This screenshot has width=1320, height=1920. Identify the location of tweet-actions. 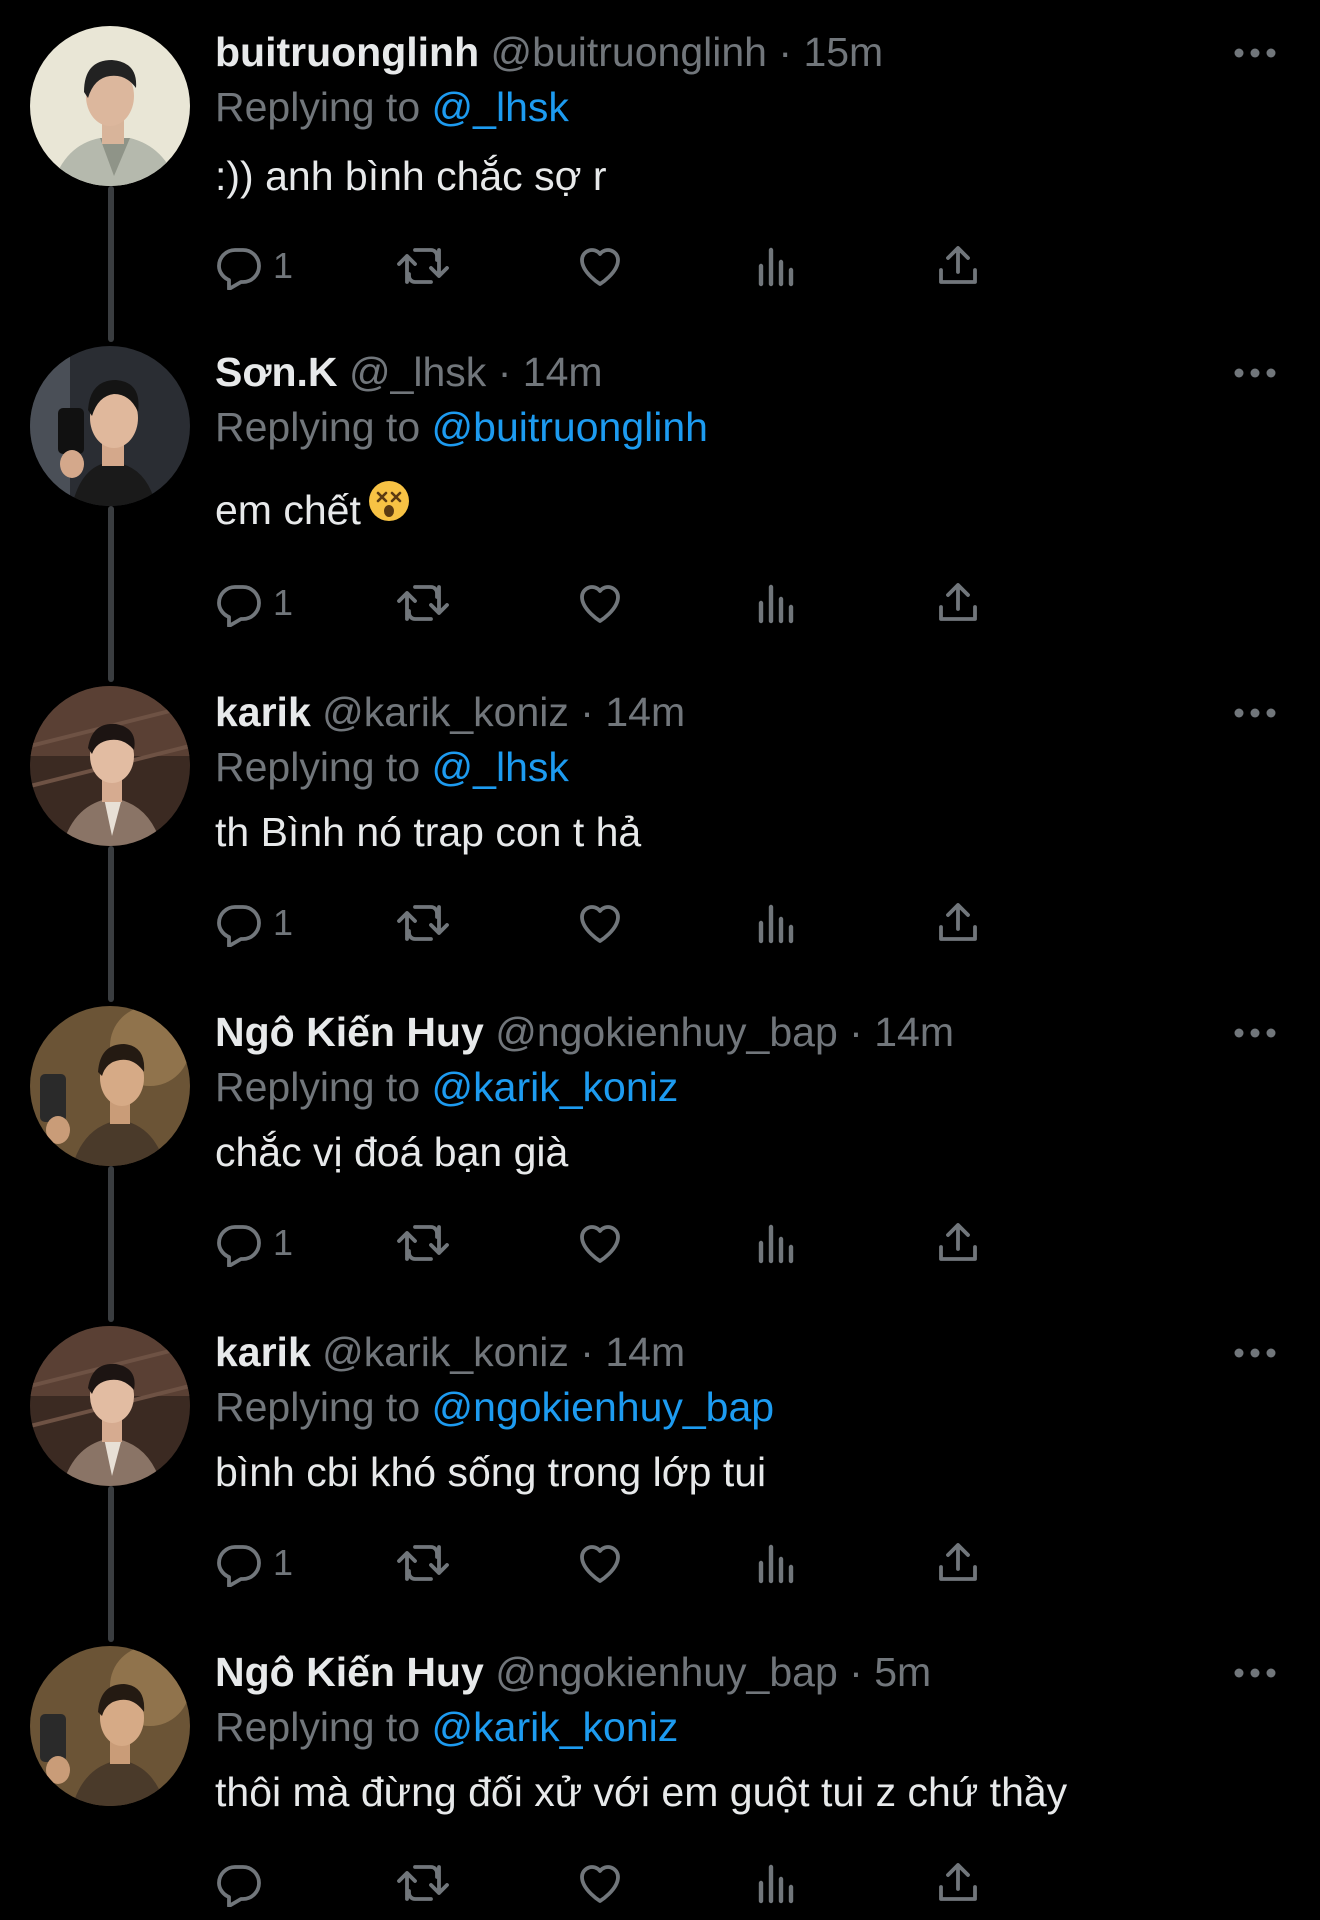
(695, 1883).